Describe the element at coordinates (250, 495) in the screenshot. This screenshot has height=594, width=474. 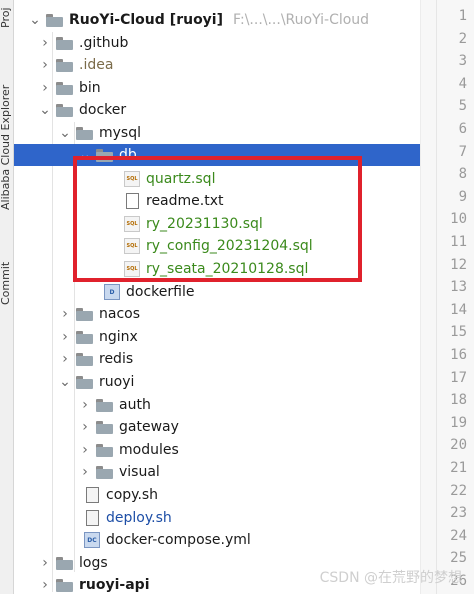
I see `tree-item-copy-sh: copy.sh` at that location.